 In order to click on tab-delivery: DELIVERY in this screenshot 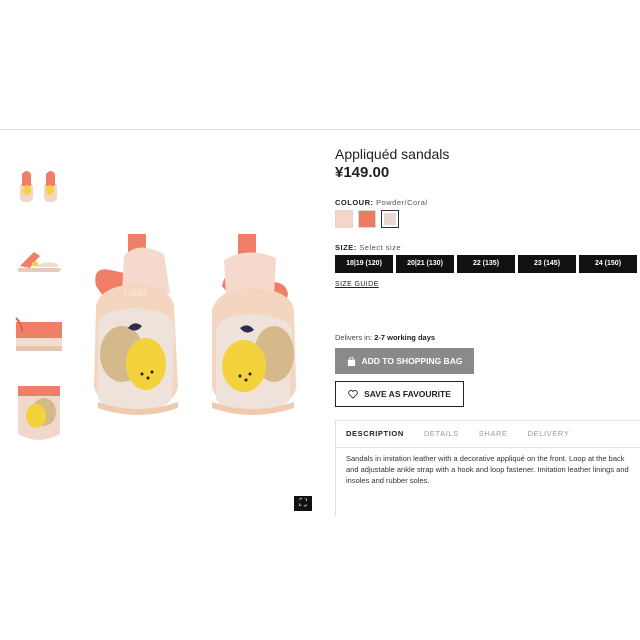, I will do `click(549, 434)`.